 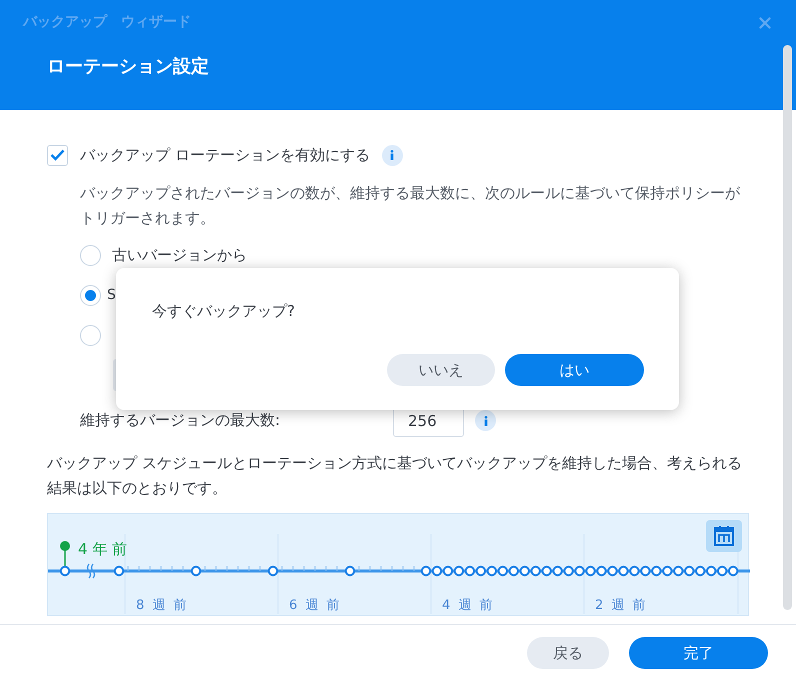 I want to click on calendar-icon, so click(x=724, y=536).